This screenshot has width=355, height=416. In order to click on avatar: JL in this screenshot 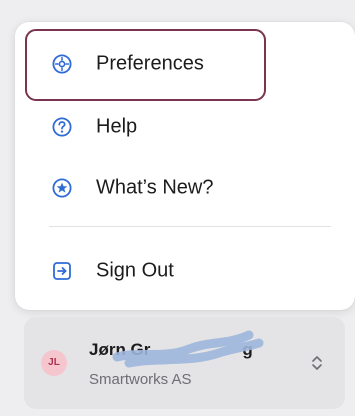, I will do `click(54, 363)`.